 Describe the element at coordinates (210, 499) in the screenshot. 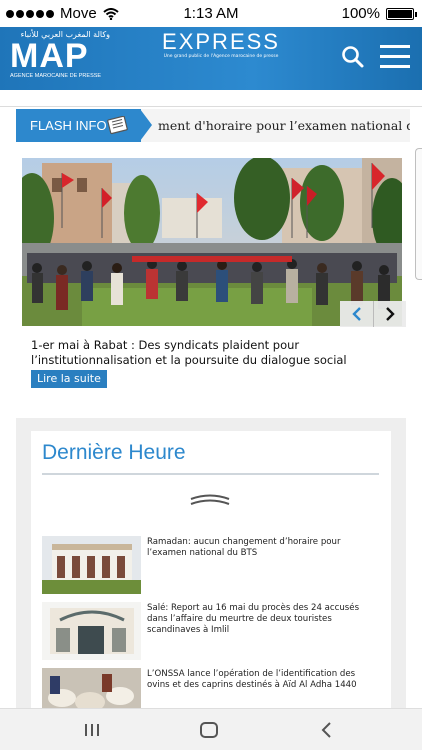

I see `collapse-icon` at that location.